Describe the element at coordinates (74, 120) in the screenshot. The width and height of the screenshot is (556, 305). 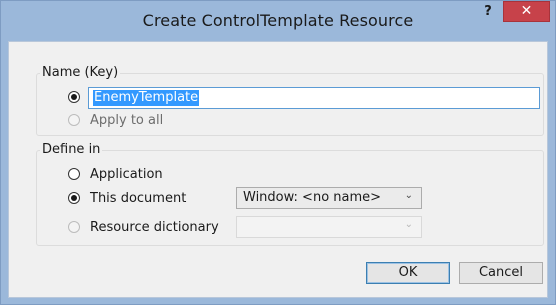
I see `apply-to-all-radio` at that location.